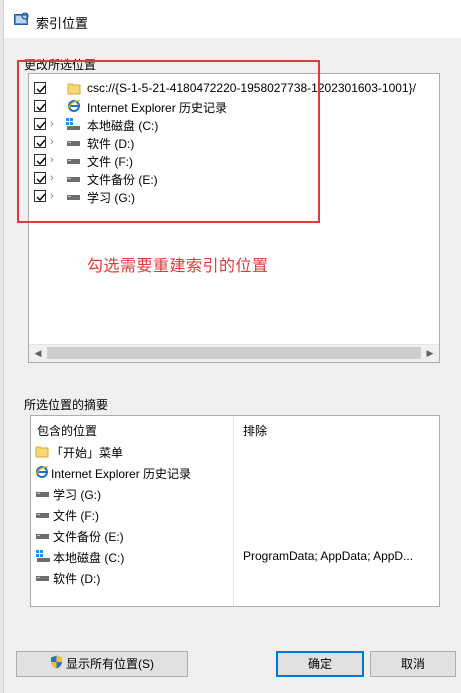 This screenshot has height=693, width=461. What do you see at coordinates (87, 453) in the screenshot?
I see `summary-row-label: 「开始」菜单` at bounding box center [87, 453].